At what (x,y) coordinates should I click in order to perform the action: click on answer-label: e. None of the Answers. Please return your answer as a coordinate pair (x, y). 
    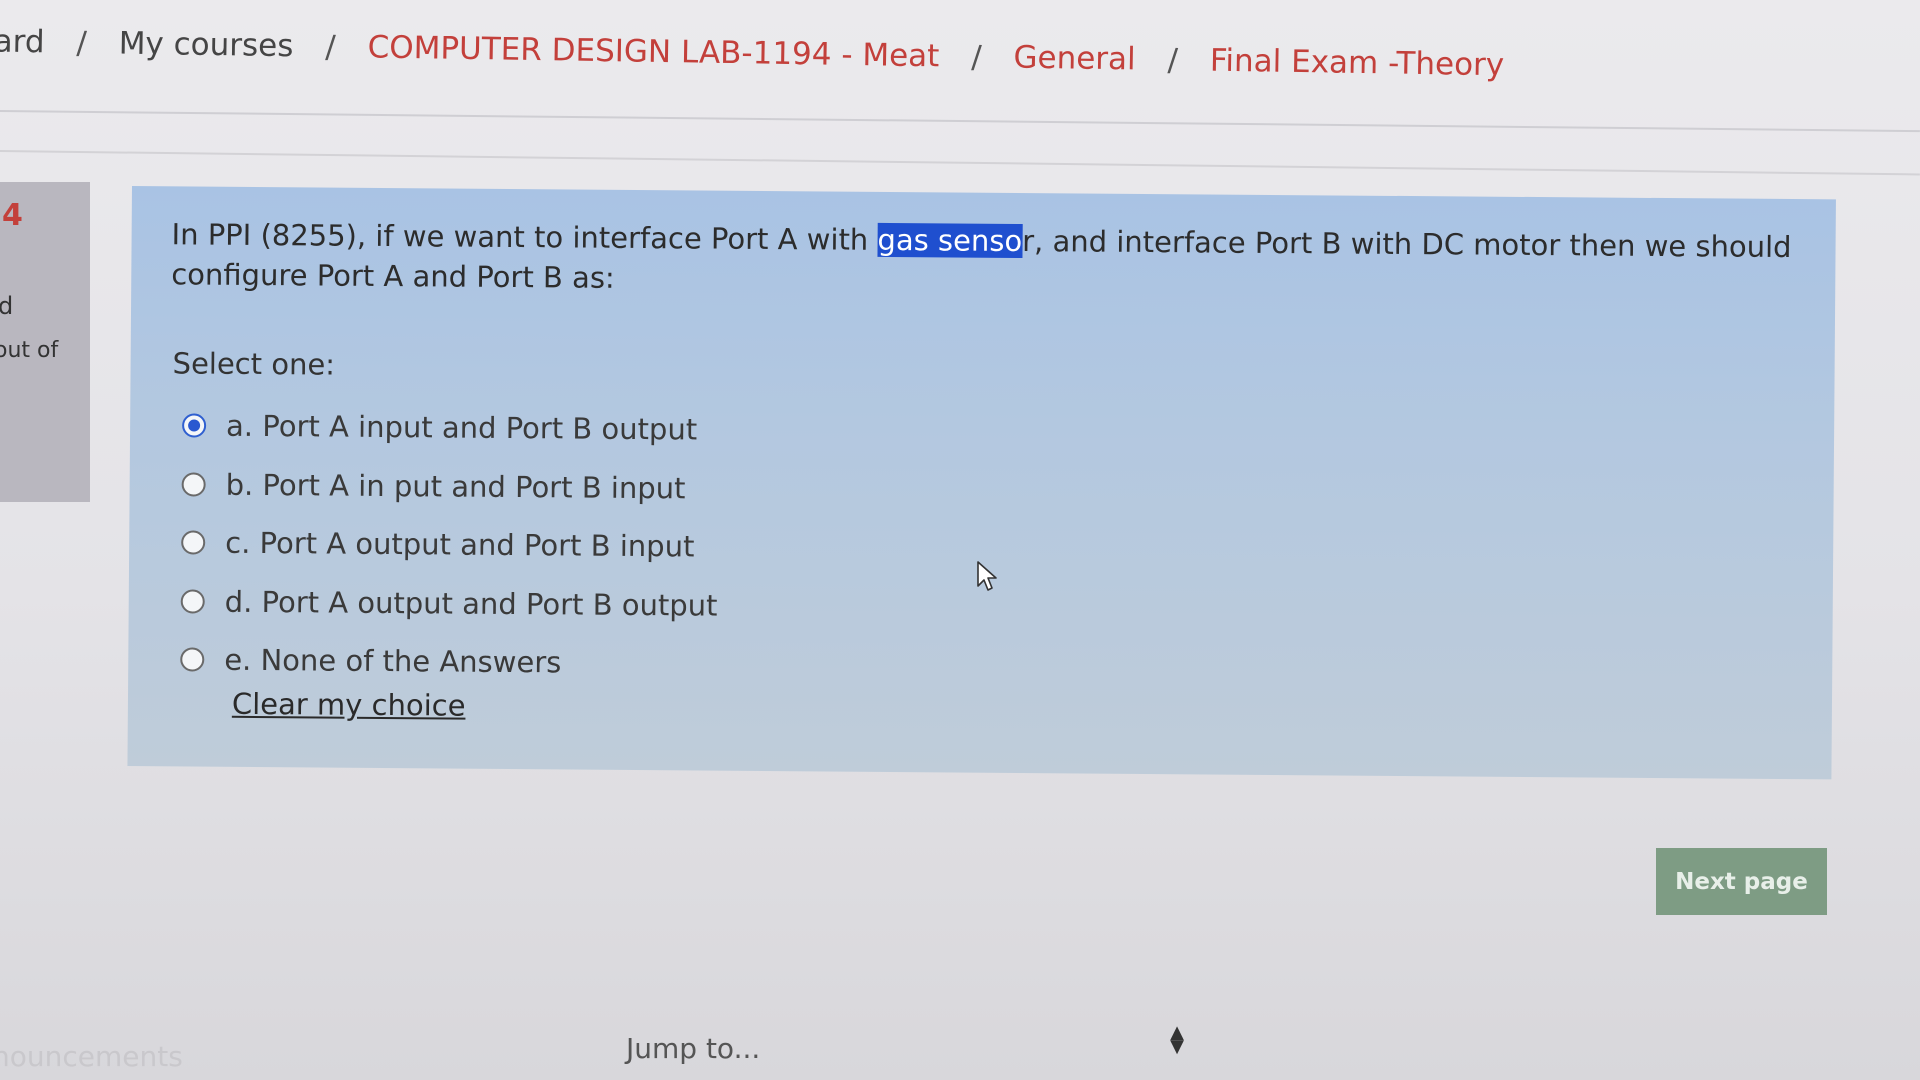
    Looking at the image, I should click on (392, 661).